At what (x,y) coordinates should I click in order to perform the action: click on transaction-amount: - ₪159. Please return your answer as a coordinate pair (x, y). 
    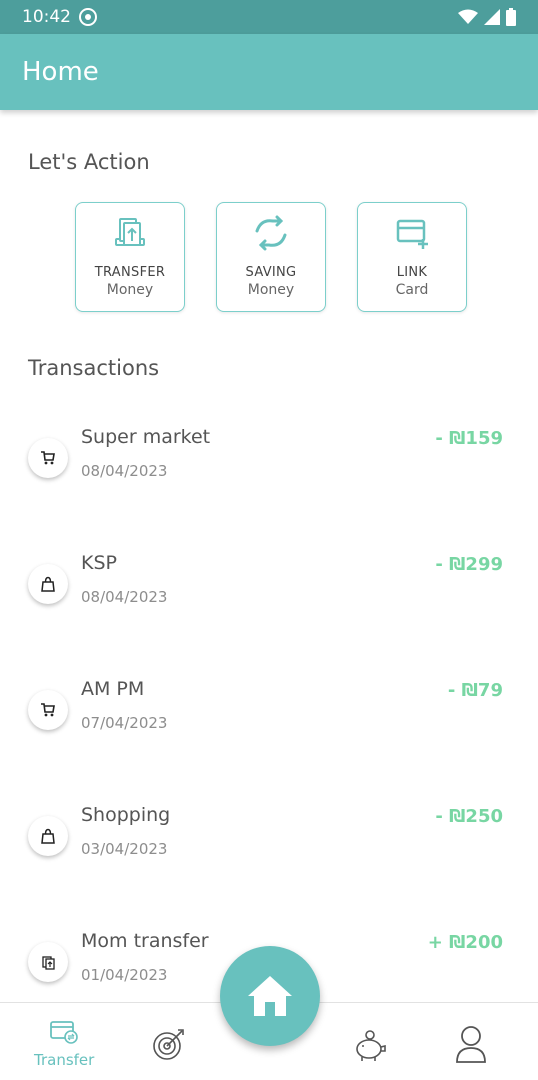
    Looking at the image, I should click on (469, 438).